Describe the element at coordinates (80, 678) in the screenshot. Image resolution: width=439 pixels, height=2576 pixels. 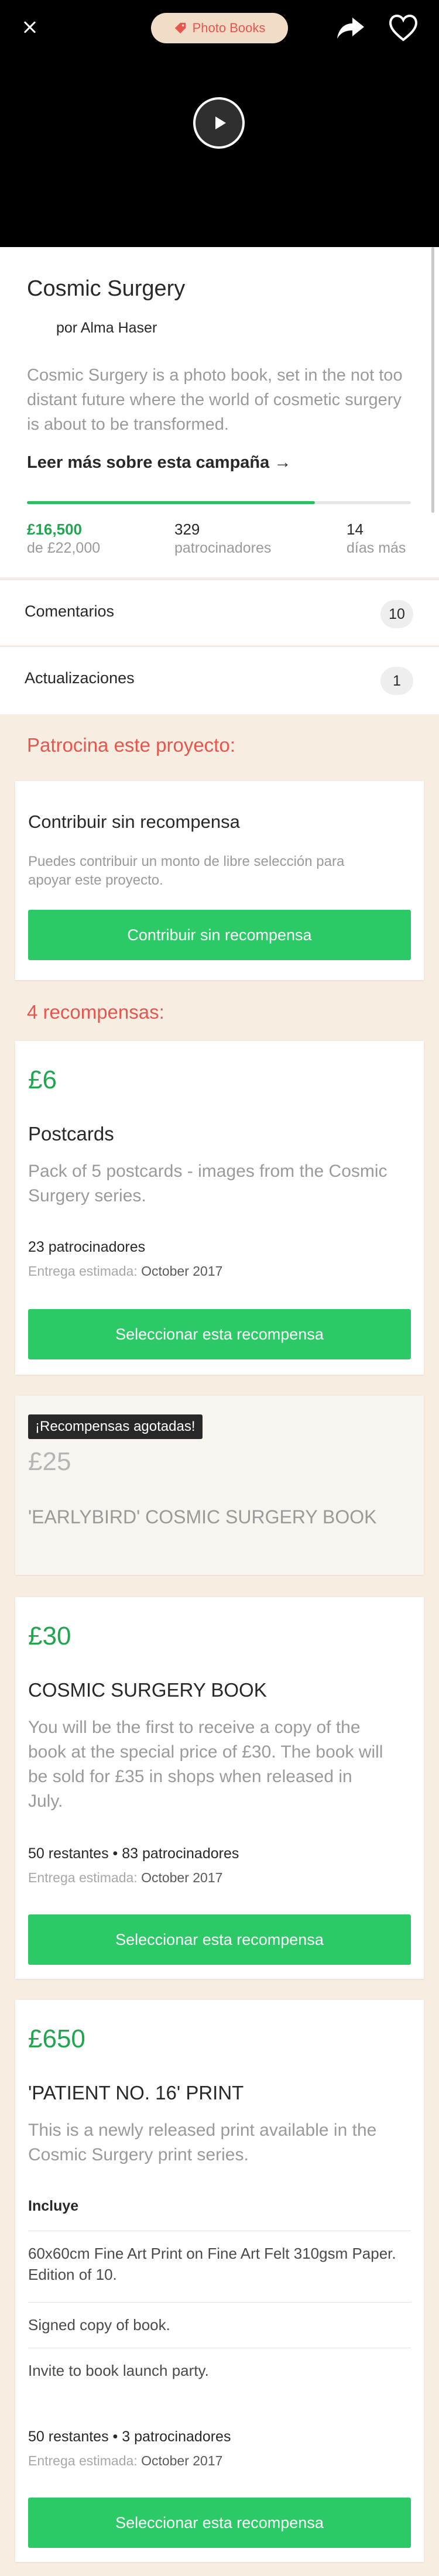
I see `updates-label: Actualizaciones` at that location.